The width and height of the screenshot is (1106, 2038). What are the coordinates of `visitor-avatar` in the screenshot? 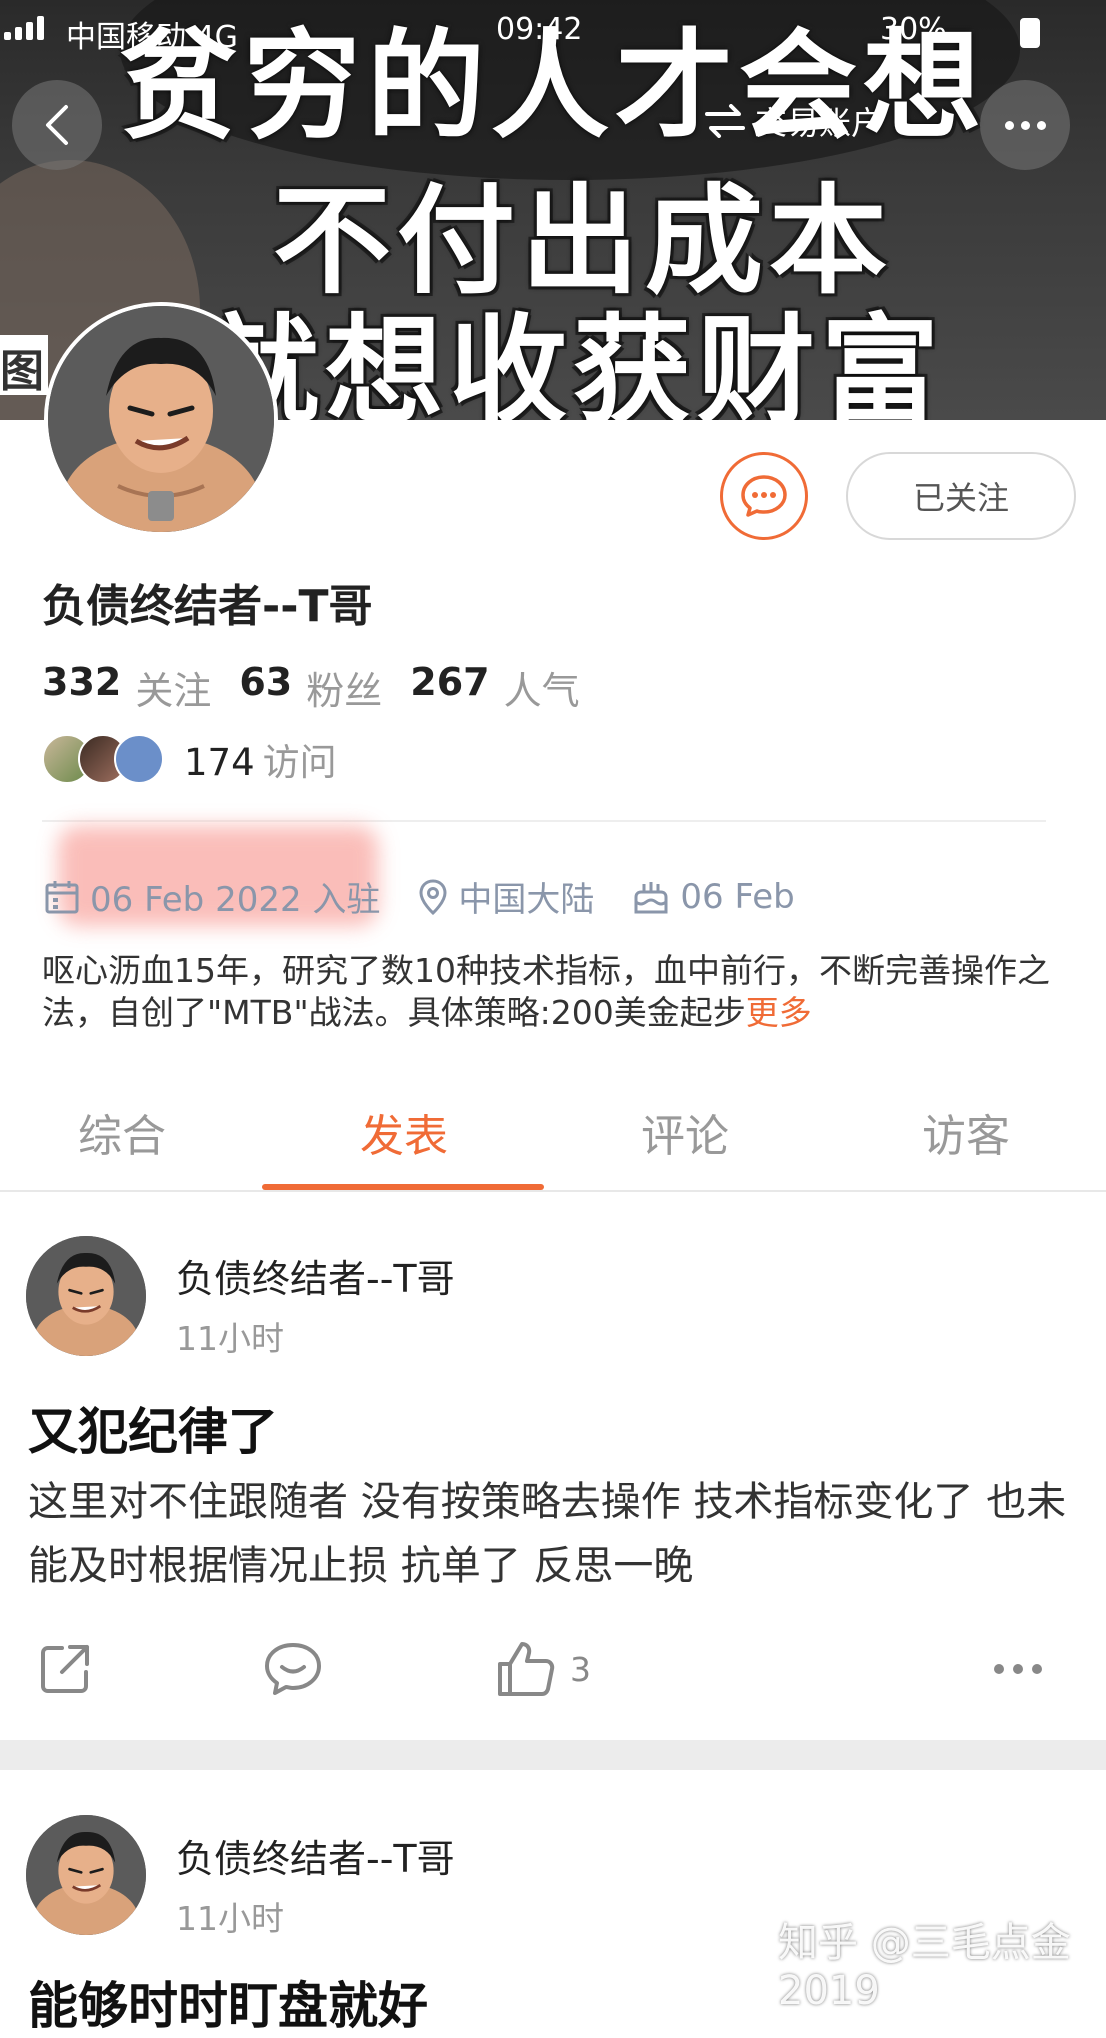 It's located at (139, 759).